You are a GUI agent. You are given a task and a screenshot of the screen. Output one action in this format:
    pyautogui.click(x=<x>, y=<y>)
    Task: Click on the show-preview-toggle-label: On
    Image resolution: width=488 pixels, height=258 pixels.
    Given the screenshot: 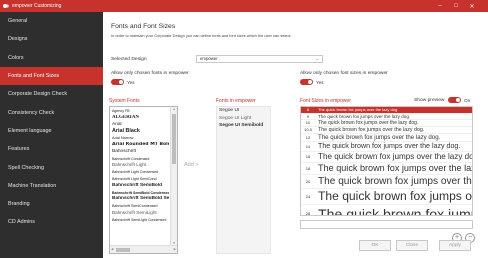 What is the action you would take?
    pyautogui.click(x=467, y=100)
    